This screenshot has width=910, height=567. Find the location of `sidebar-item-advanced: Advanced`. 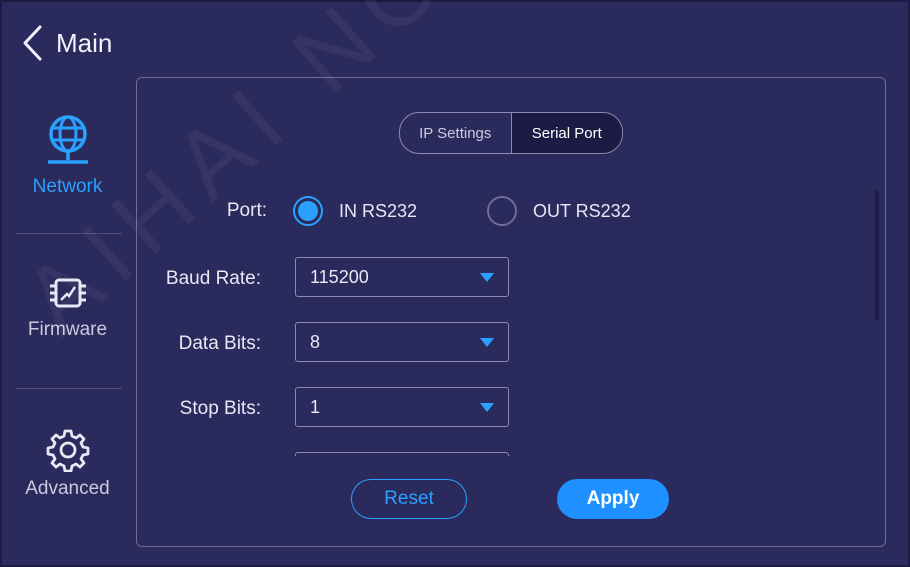

sidebar-item-advanced: Advanced is located at coordinates (67, 464).